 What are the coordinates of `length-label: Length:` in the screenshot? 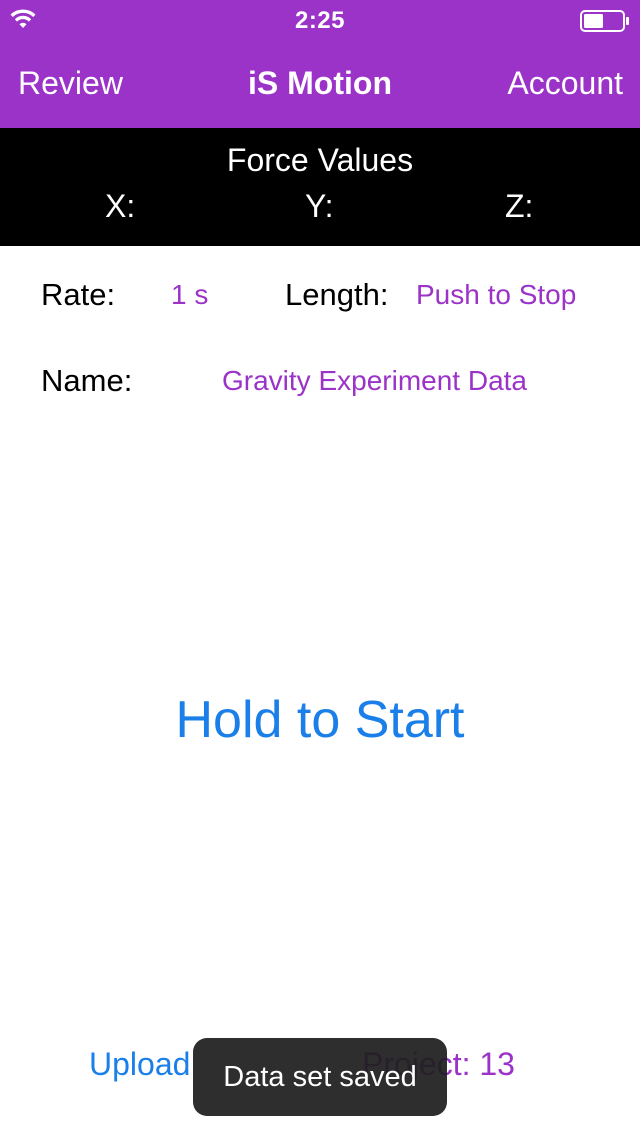 It's located at (337, 294).